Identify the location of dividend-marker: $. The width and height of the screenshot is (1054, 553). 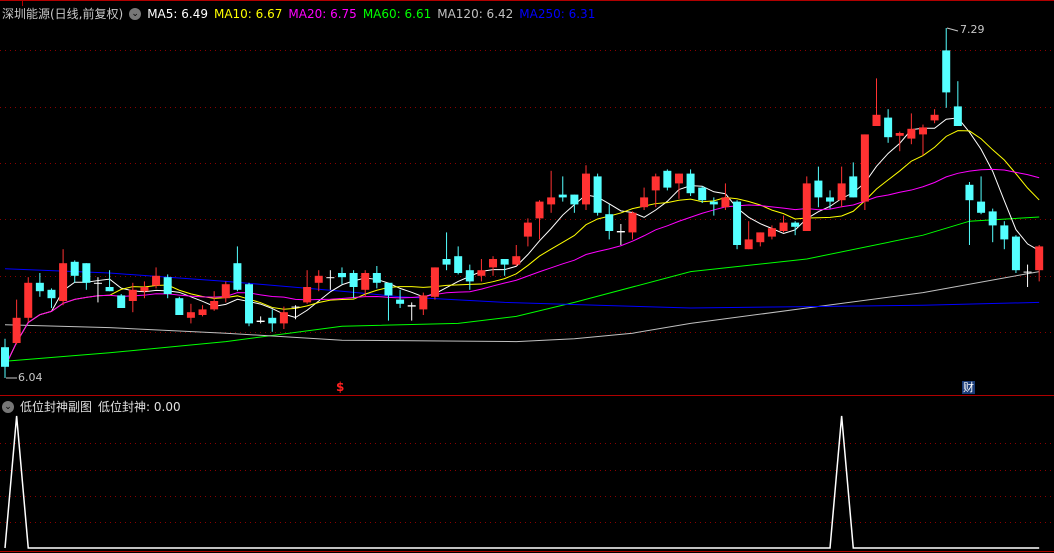
(340, 387).